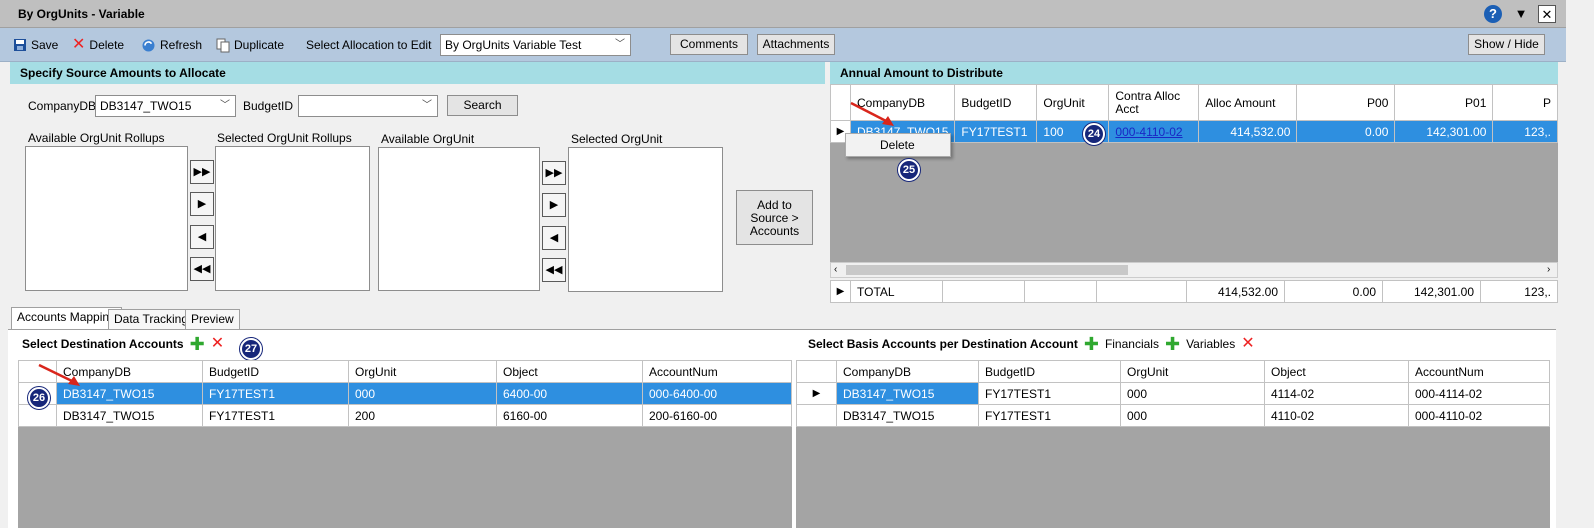  I want to click on move-all-left-button: ◀◀, so click(202, 269).